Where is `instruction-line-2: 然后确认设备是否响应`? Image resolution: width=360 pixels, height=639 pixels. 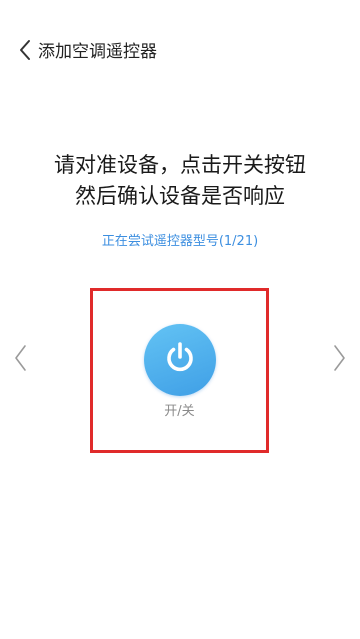 instruction-line-2: 然后确认设备是否响应 is located at coordinates (180, 196).